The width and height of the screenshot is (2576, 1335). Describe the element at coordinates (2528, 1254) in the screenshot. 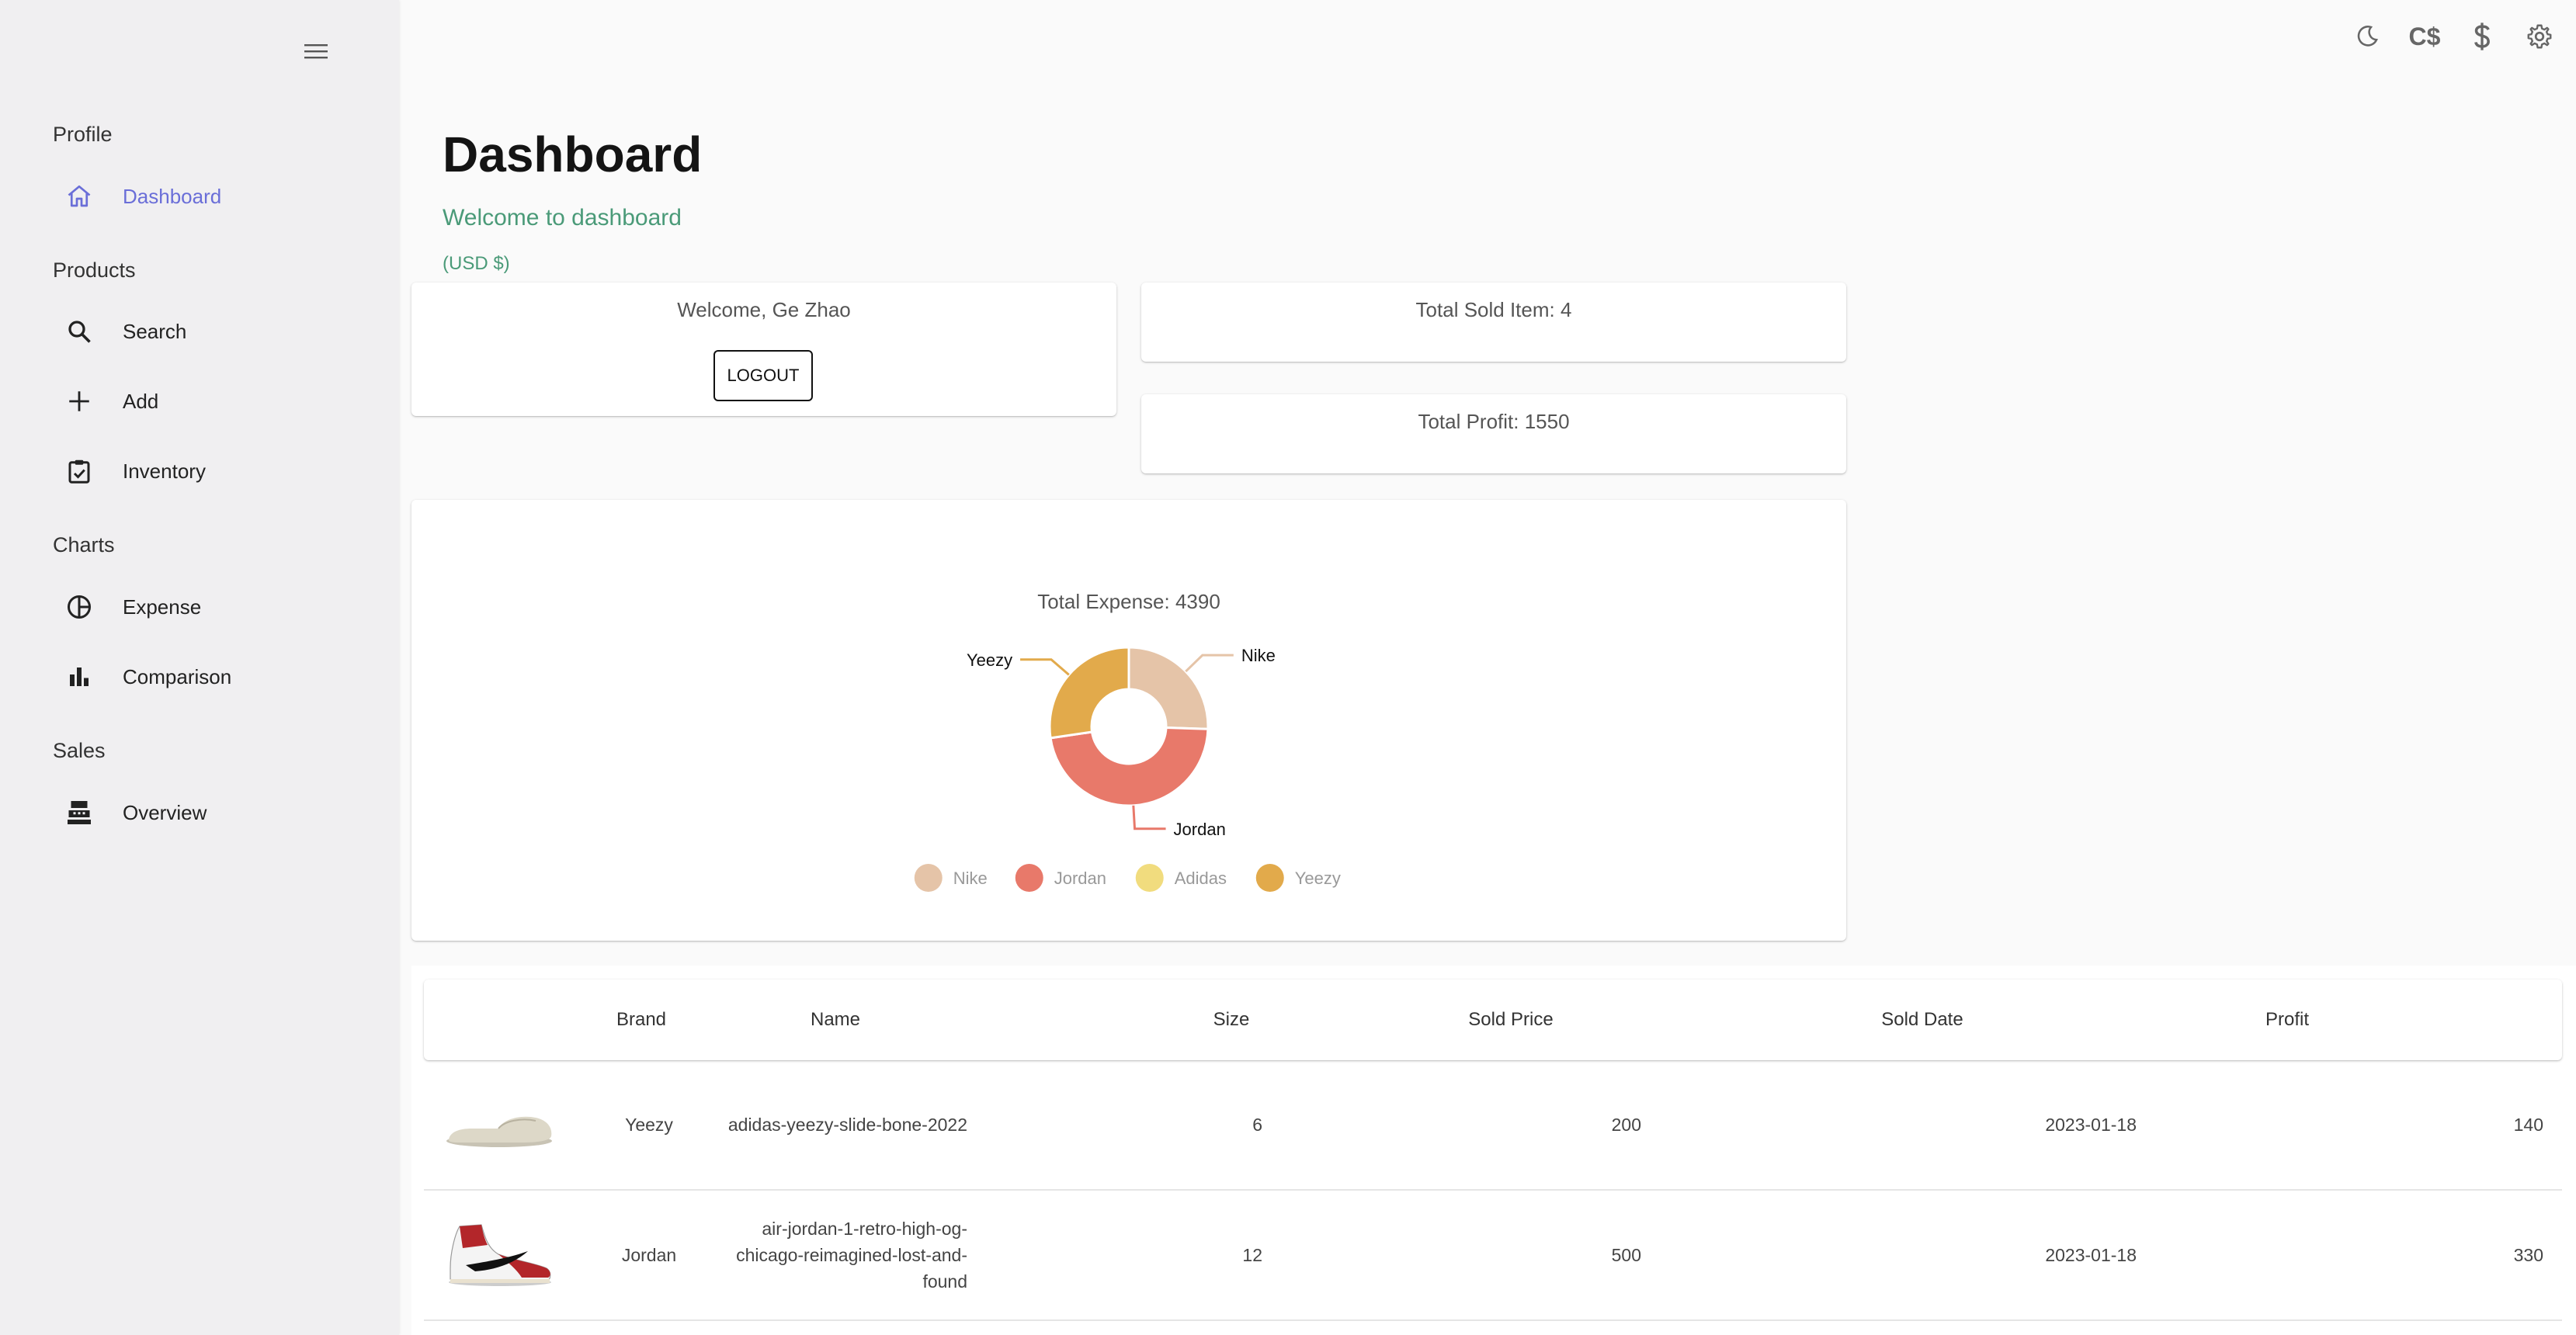

I see `profit-cell: 330` at that location.